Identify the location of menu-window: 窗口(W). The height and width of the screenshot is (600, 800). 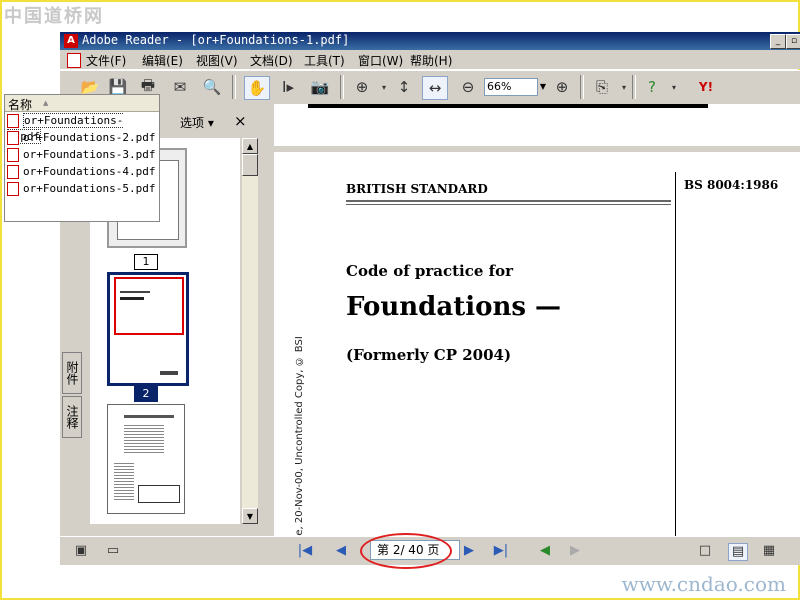
(380, 60).